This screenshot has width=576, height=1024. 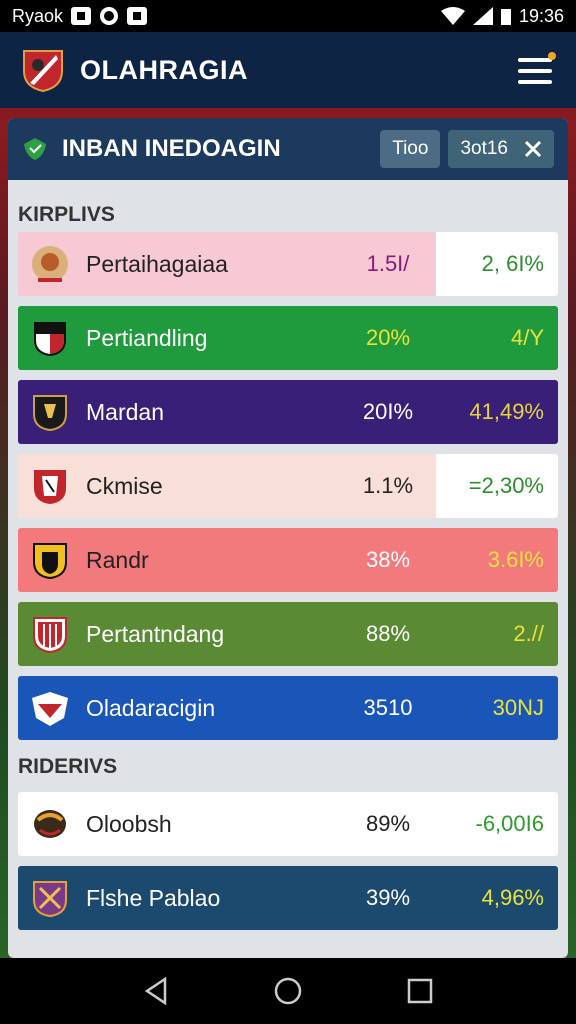 What do you see at coordinates (288, 824) in the screenshot?
I see `list-item: Oloobsh 89% -6,00I6` at bounding box center [288, 824].